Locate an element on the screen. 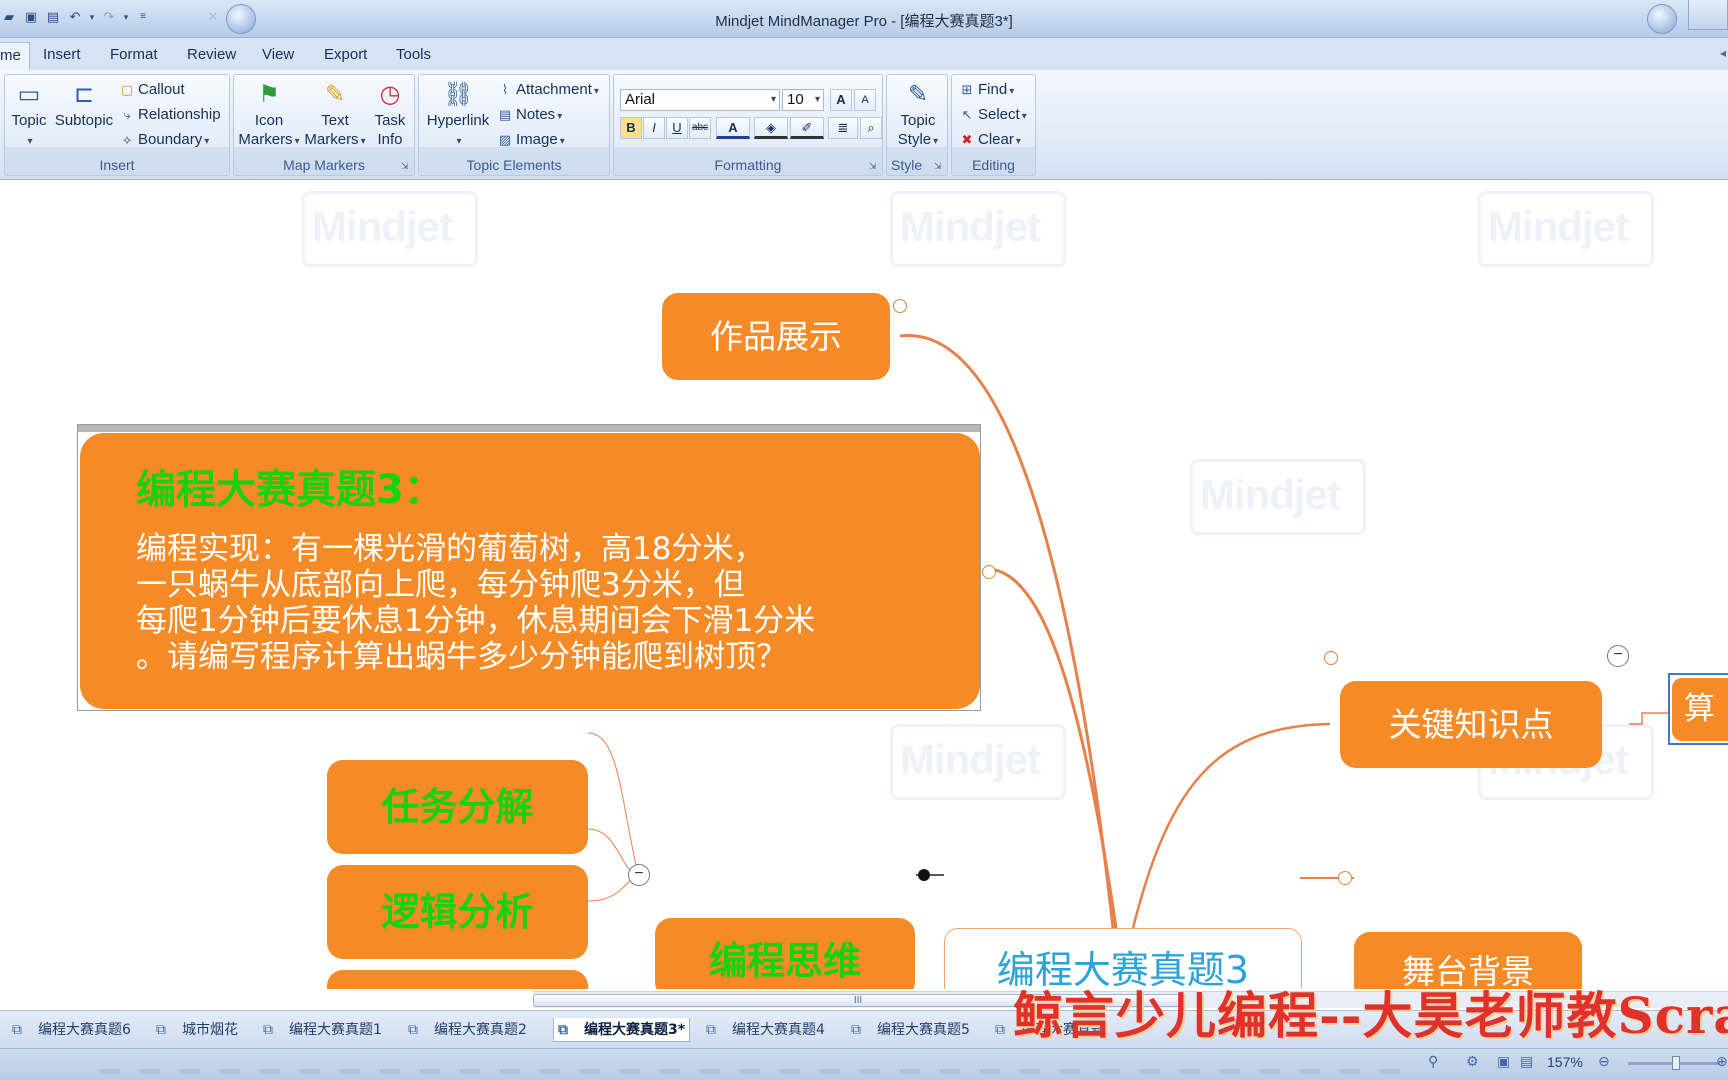  topic-key-points: 关键知识点 is located at coordinates (1471, 724).